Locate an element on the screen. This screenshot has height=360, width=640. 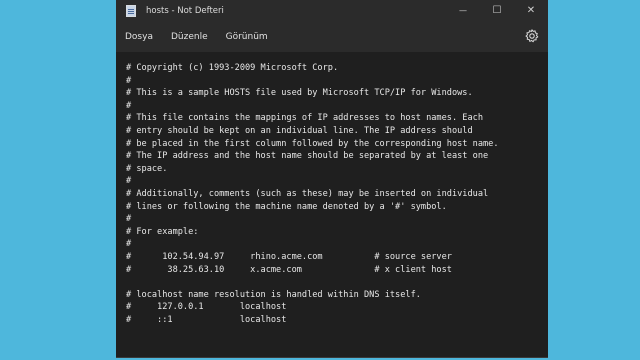
maximize-button: ☐ is located at coordinates (497, 11).